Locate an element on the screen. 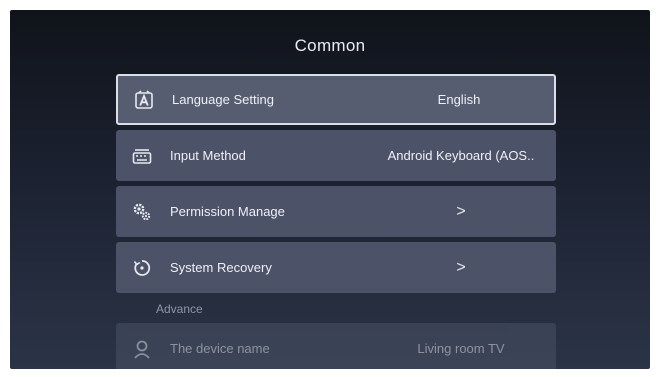 The width and height of the screenshot is (660, 377). menu-item-label: Input Method is located at coordinates (208, 155).